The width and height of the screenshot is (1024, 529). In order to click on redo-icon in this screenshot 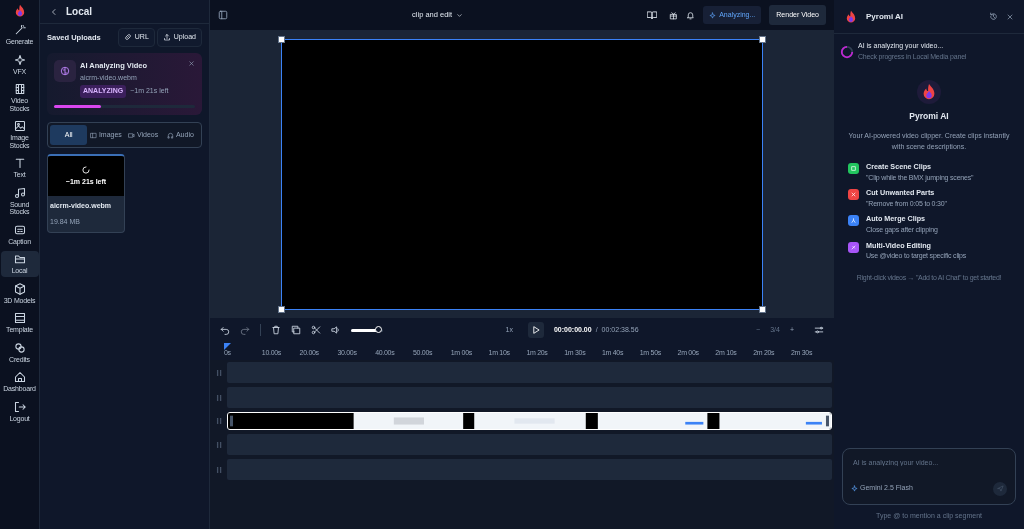, I will do `click(245, 330)`.